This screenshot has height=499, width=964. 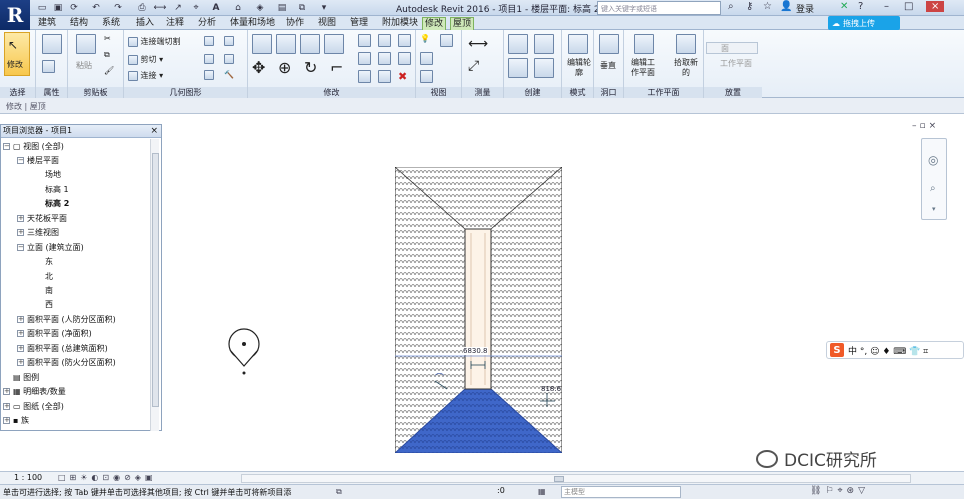 I want to click on model-selector: 主模型, so click(x=621, y=492).